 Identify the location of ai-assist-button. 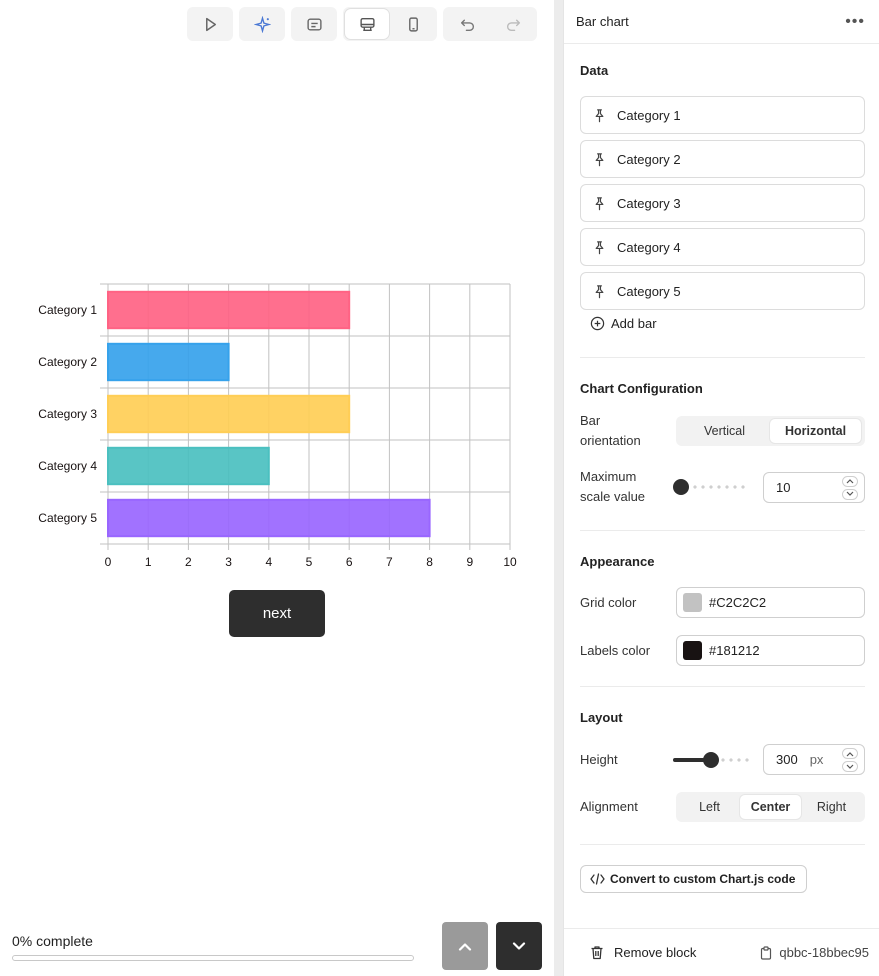
(262, 24).